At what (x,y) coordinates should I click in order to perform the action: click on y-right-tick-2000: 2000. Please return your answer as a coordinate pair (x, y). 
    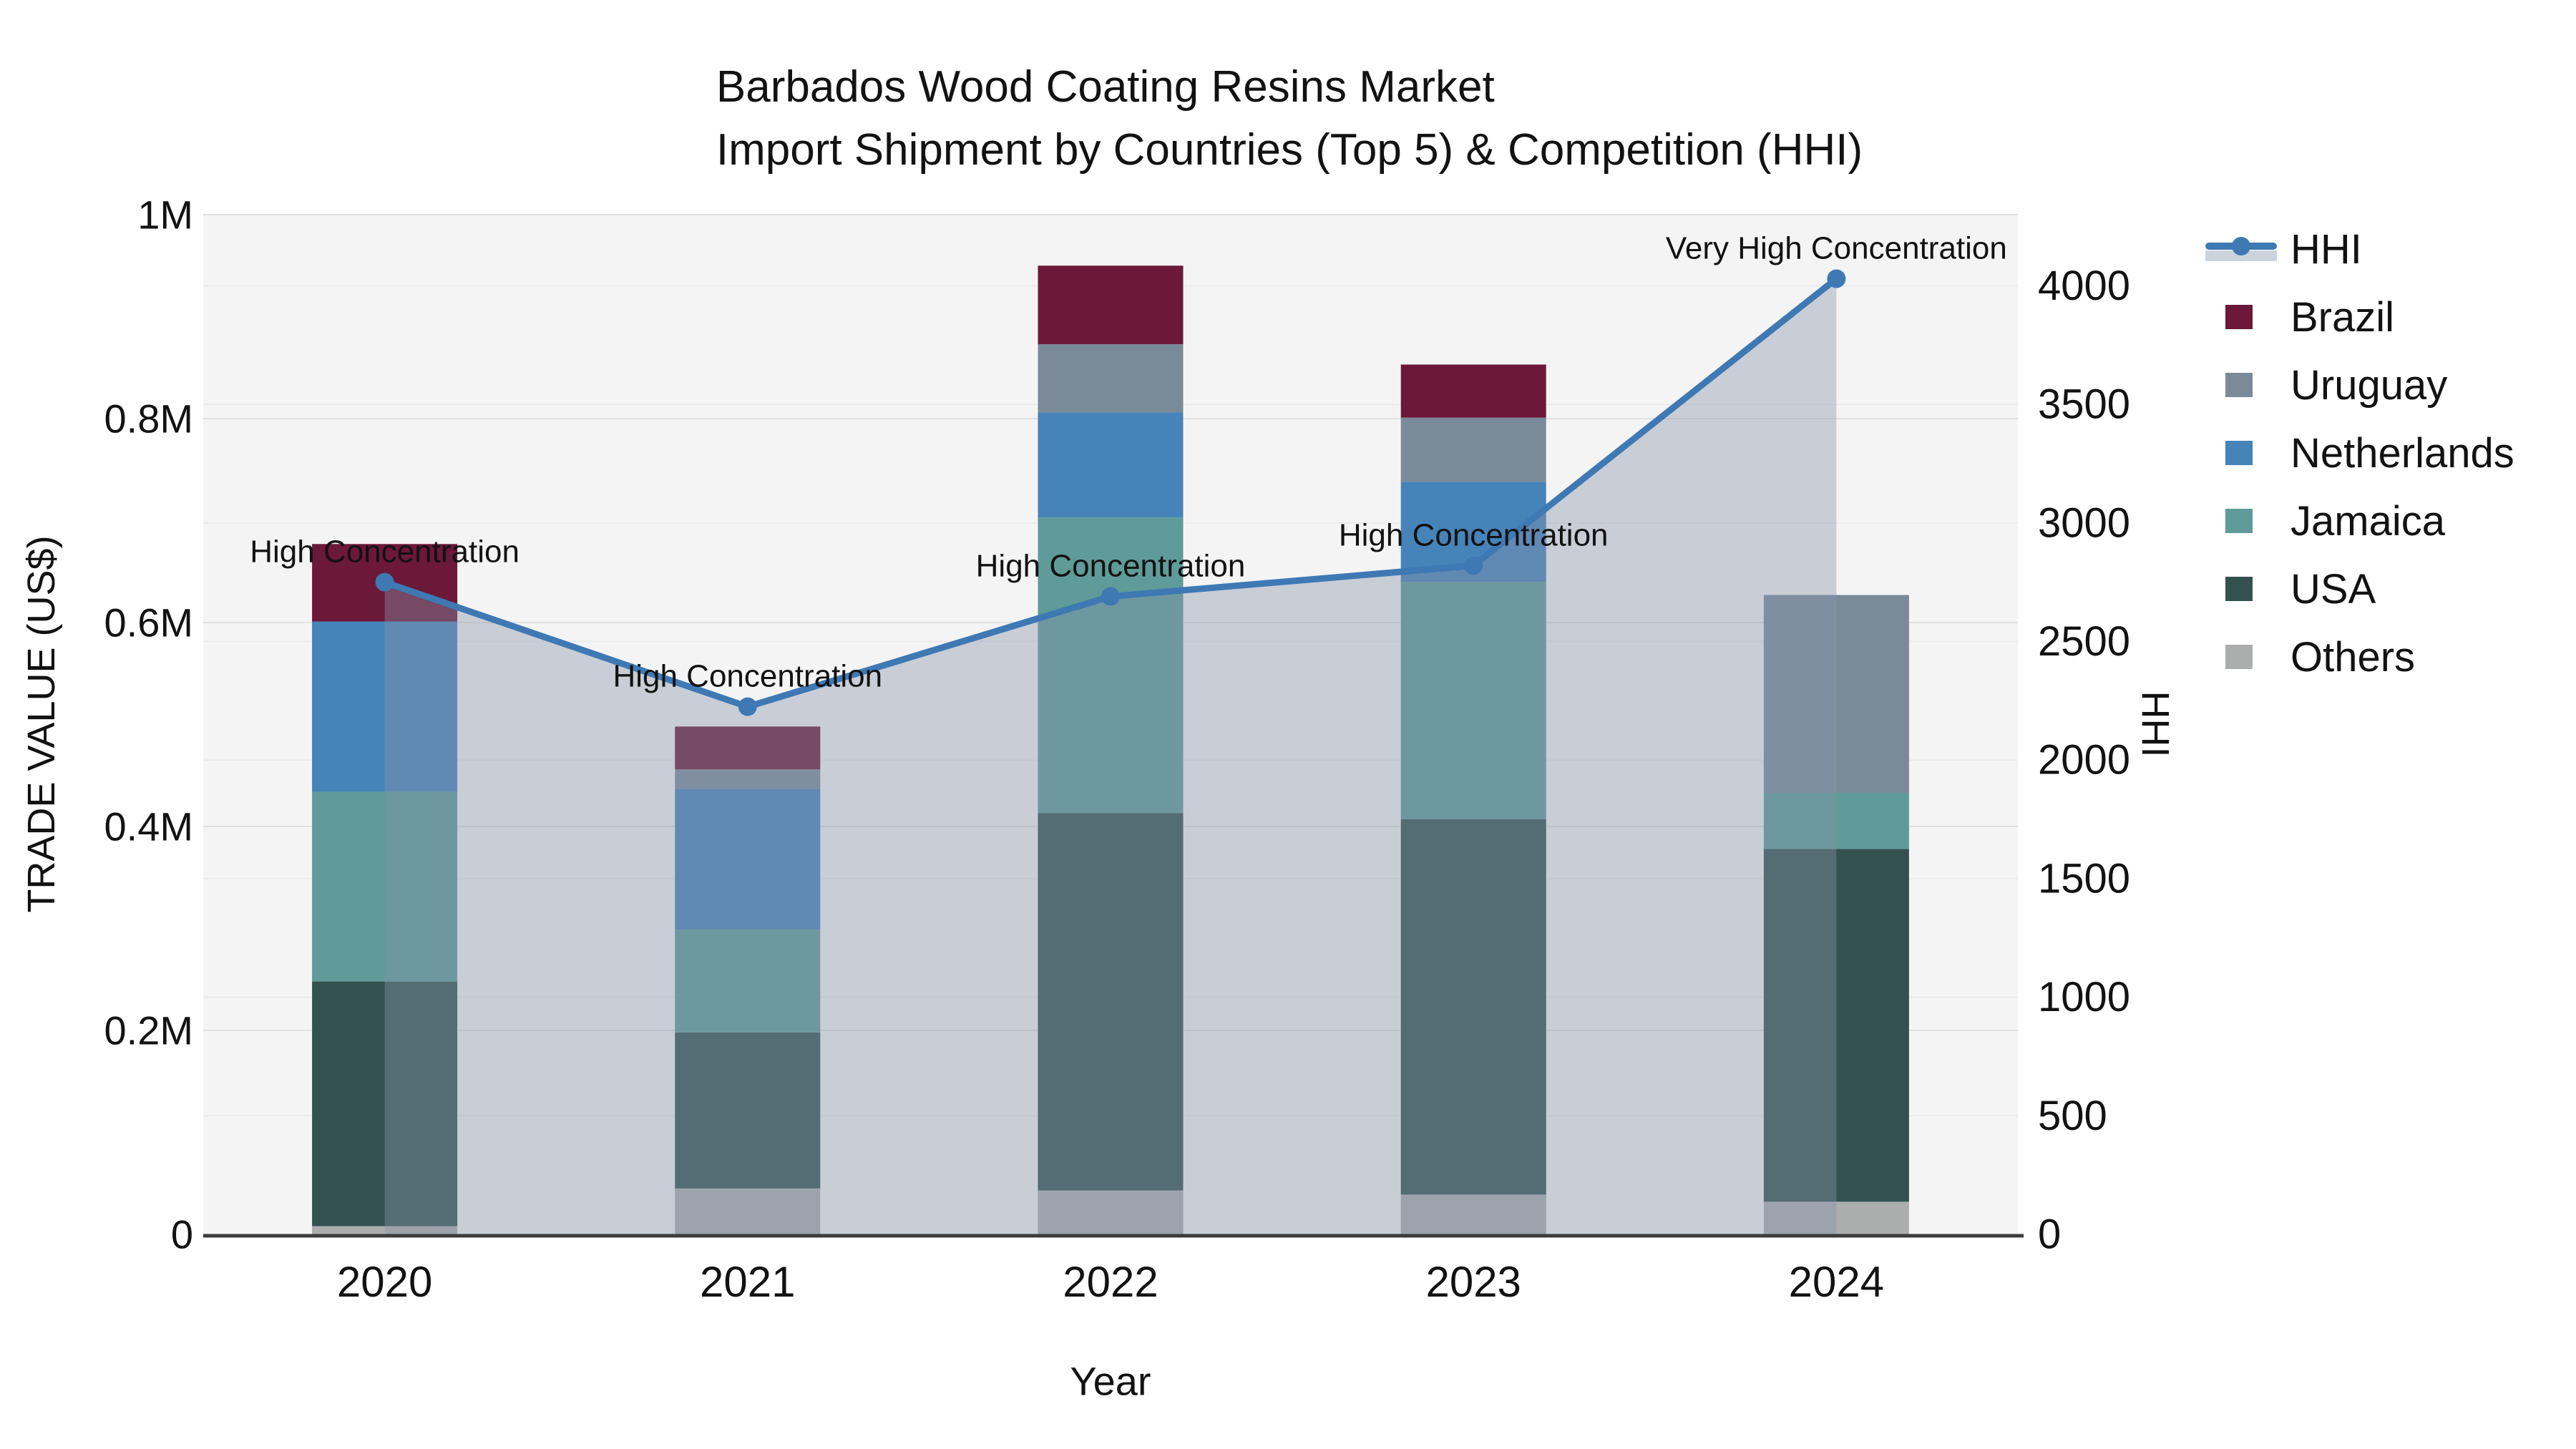
    Looking at the image, I should click on (2084, 760).